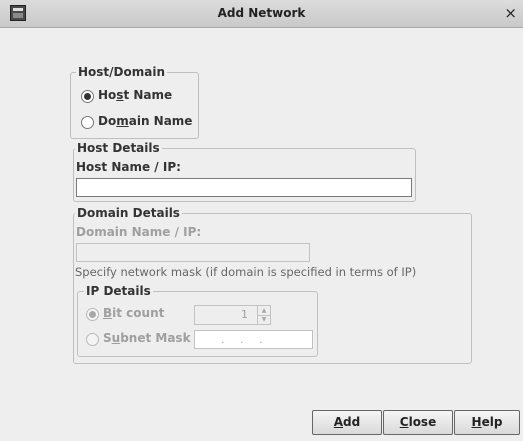 The height and width of the screenshot is (441, 523). What do you see at coordinates (87, 122) in the screenshot?
I see `domain-name-radio` at bounding box center [87, 122].